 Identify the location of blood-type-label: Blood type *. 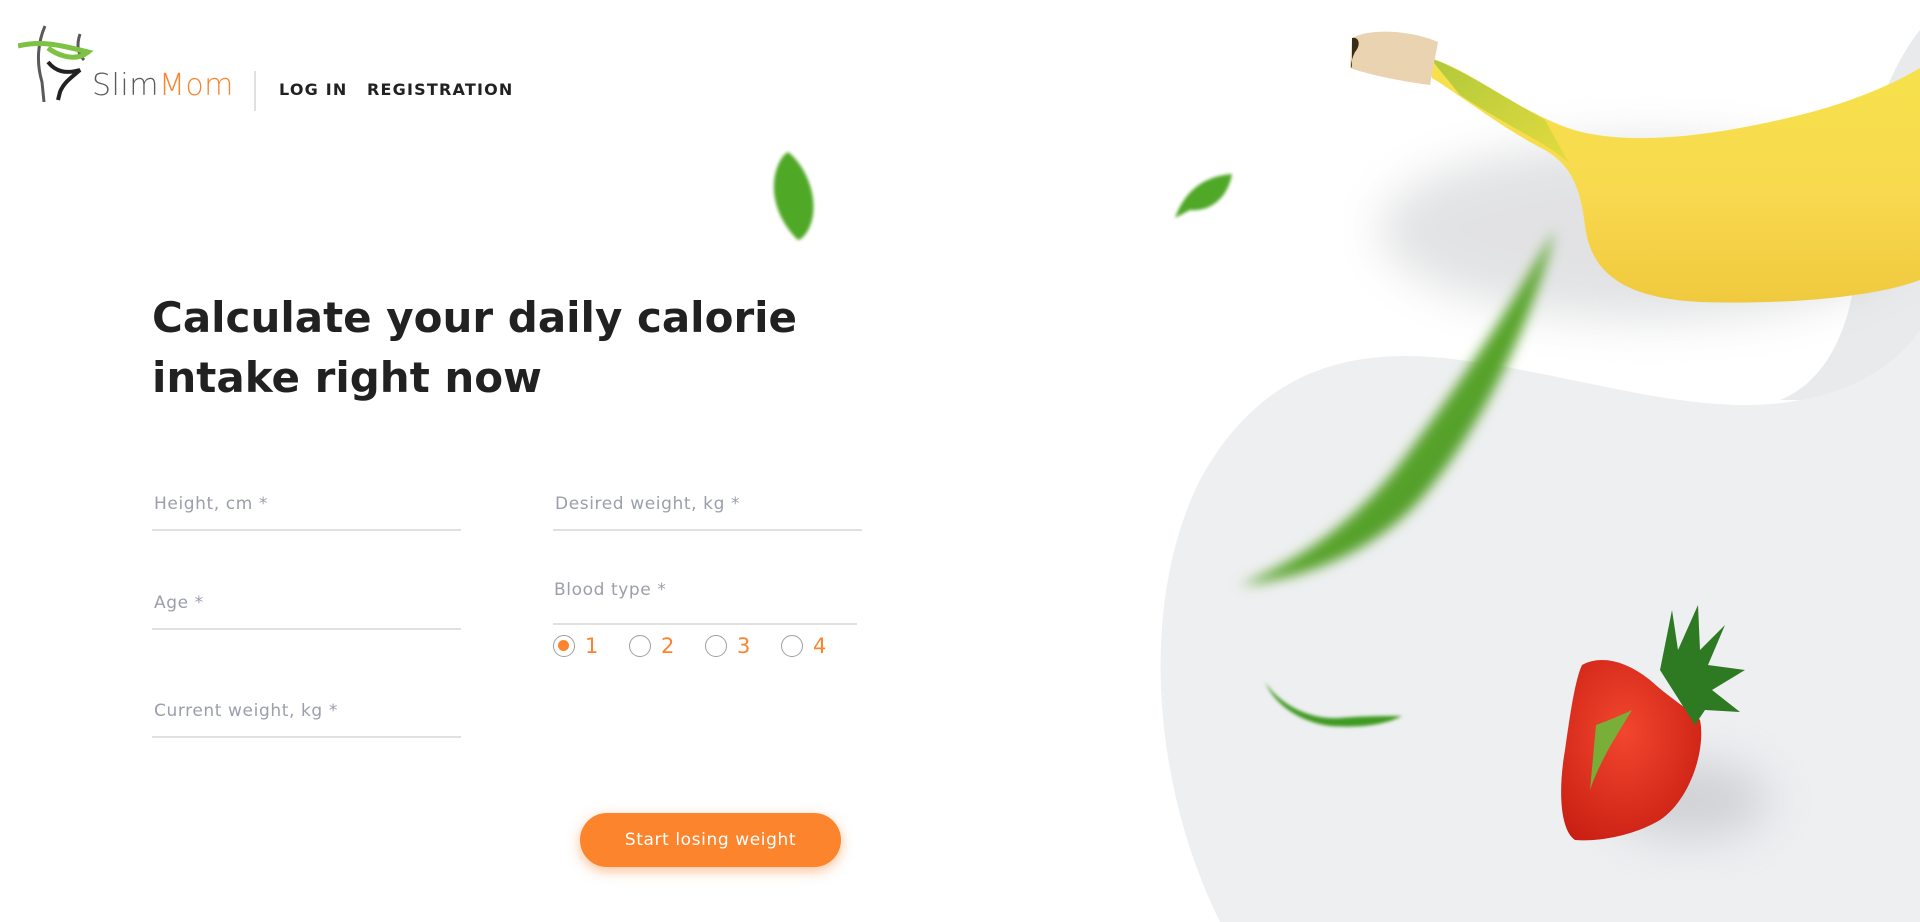
(705, 600).